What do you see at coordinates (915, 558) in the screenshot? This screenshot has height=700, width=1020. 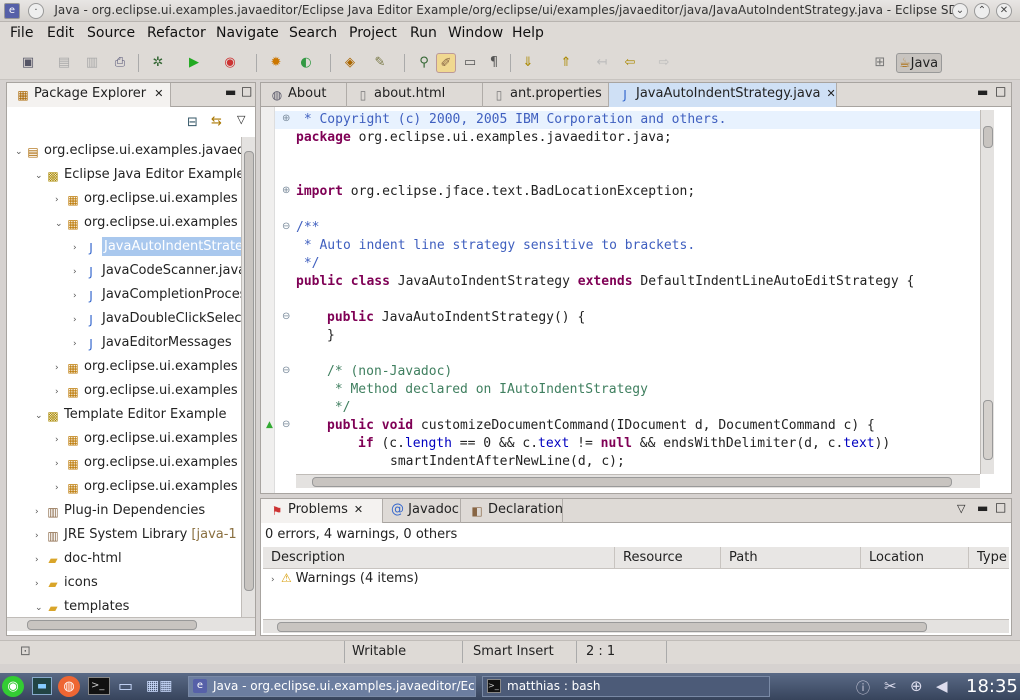 I see `column-location: Location` at bounding box center [915, 558].